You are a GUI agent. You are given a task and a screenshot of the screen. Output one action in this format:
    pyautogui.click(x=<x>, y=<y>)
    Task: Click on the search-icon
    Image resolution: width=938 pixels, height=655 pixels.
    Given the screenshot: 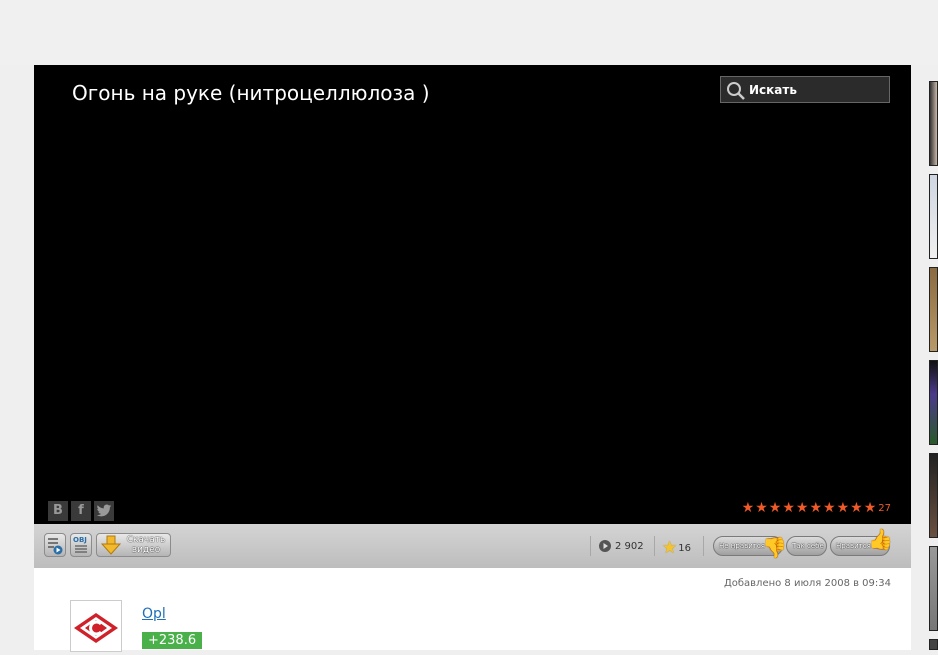 What is the action you would take?
    pyautogui.click(x=736, y=91)
    